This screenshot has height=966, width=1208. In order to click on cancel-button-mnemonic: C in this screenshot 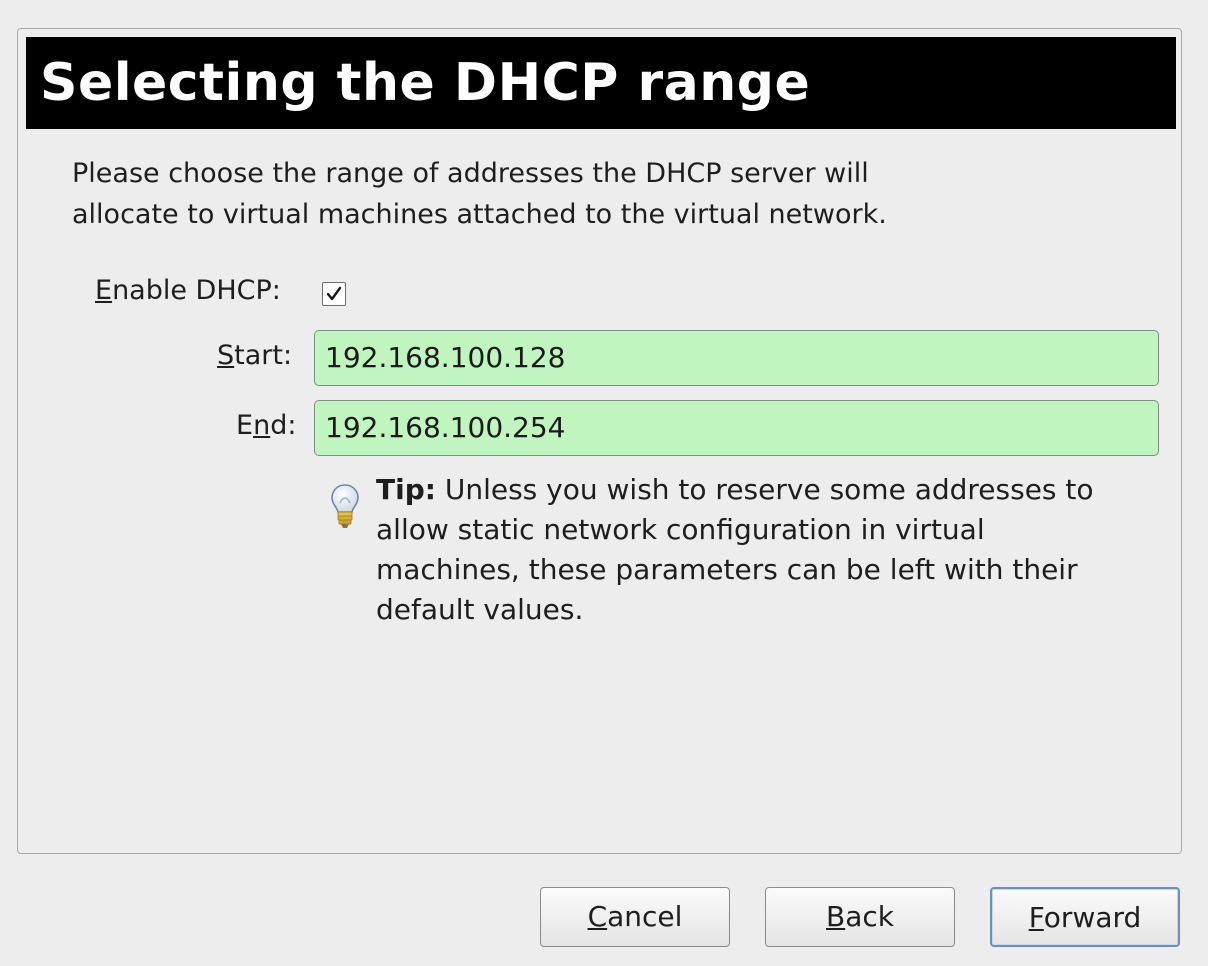, I will do `click(597, 916)`.